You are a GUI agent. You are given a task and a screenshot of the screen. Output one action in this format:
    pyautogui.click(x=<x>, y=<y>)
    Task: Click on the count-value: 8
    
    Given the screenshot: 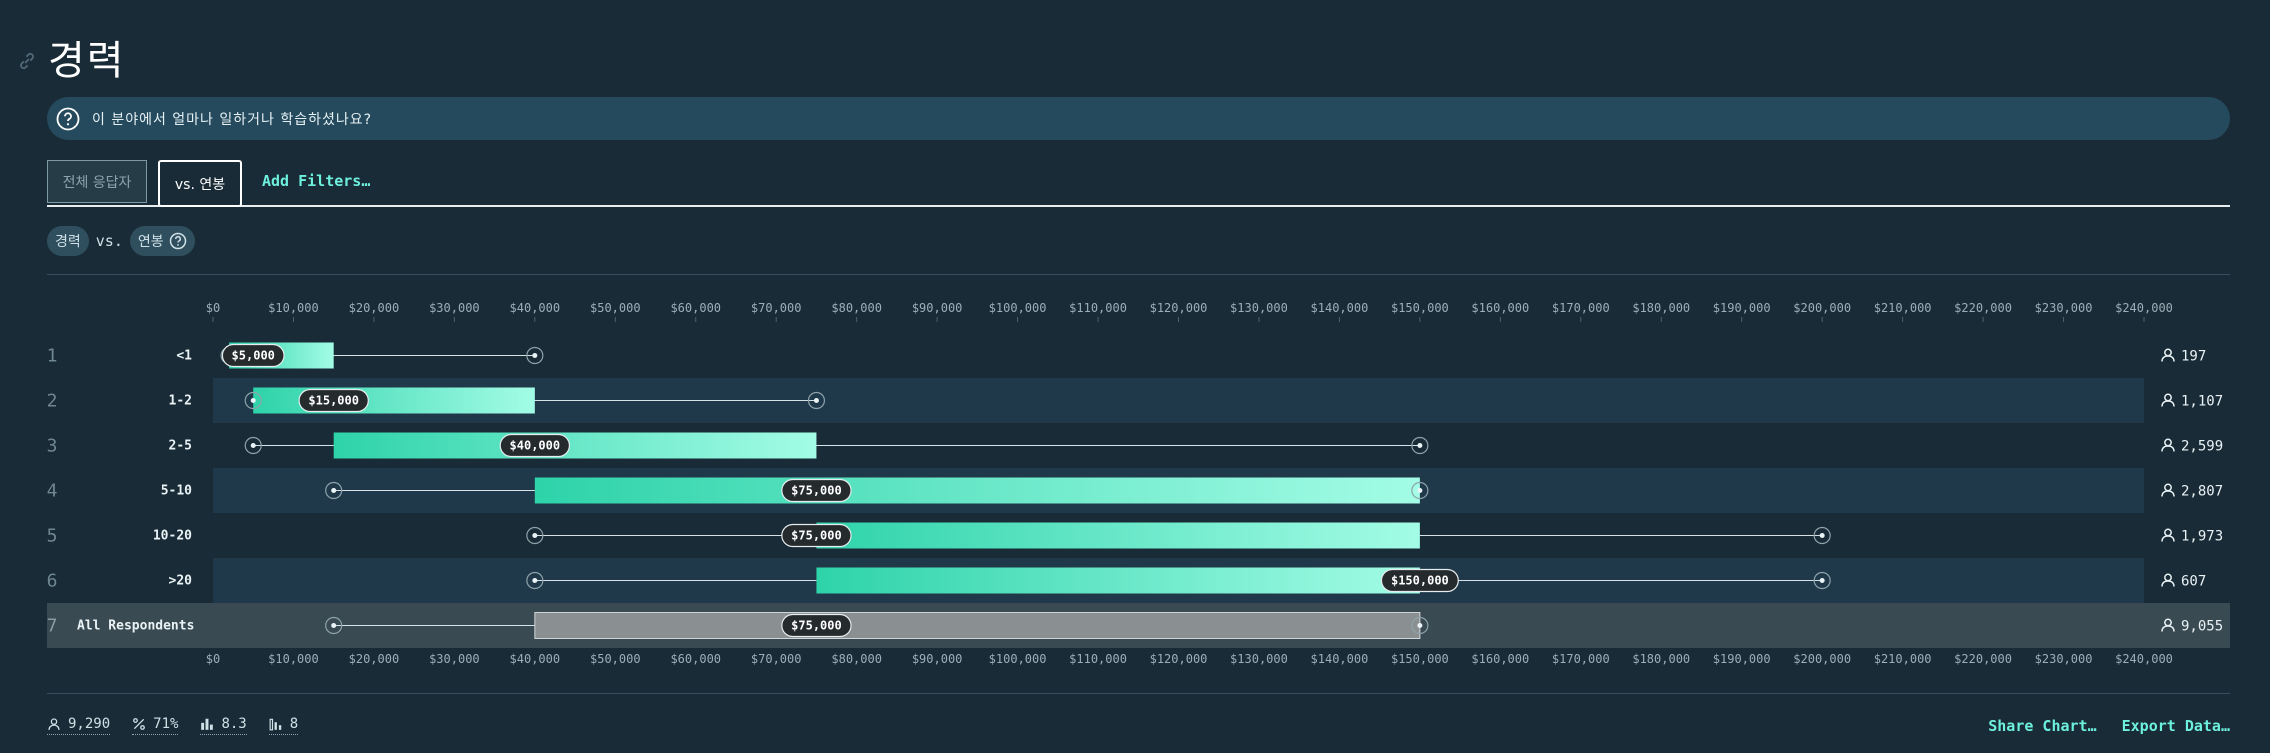 What is the action you would take?
    pyautogui.click(x=294, y=724)
    